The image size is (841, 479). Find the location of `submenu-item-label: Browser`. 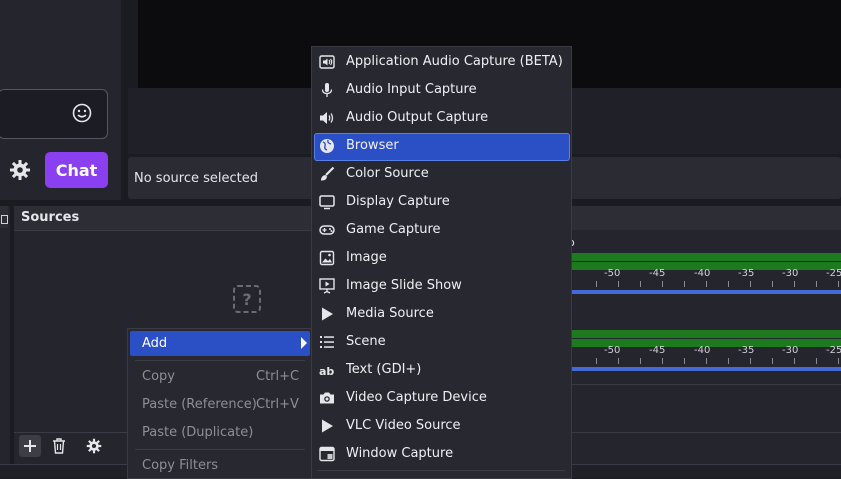

submenu-item-label: Browser is located at coordinates (372, 145).